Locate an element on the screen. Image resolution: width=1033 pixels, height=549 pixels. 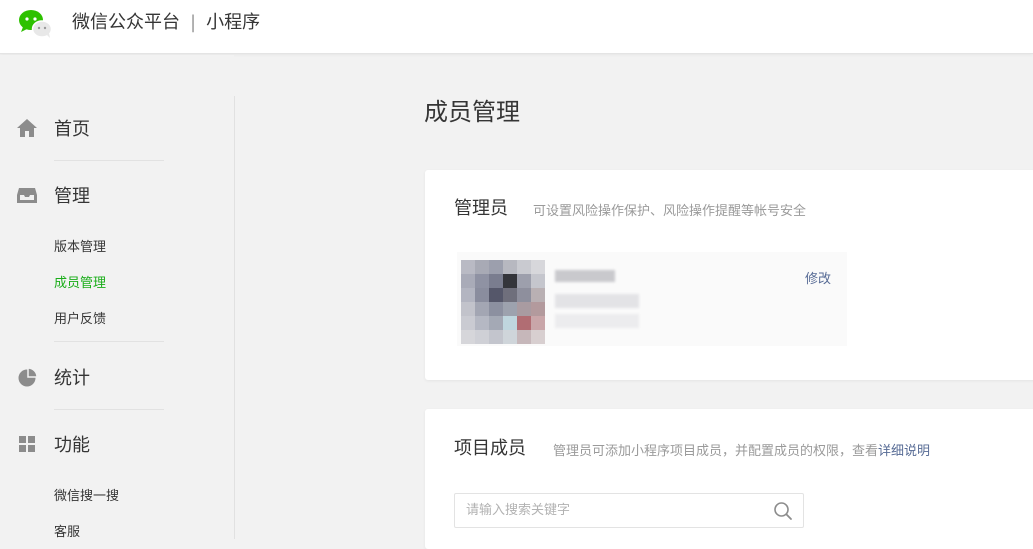
nav-statistics: 统计 is located at coordinates (116, 377).